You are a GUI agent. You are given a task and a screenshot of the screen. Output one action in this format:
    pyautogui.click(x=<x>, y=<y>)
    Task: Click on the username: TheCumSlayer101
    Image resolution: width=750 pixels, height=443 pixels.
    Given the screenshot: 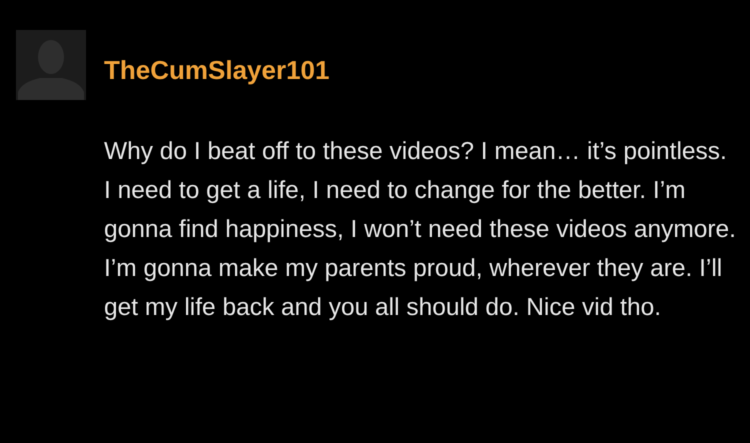 What is the action you would take?
    pyautogui.click(x=217, y=70)
    